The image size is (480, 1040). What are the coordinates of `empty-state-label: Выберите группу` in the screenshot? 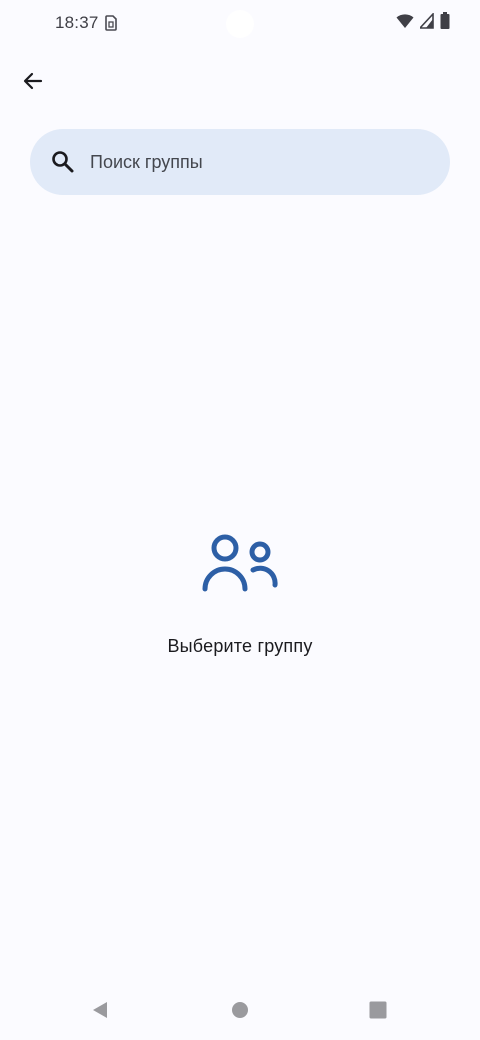 It's located at (240, 646).